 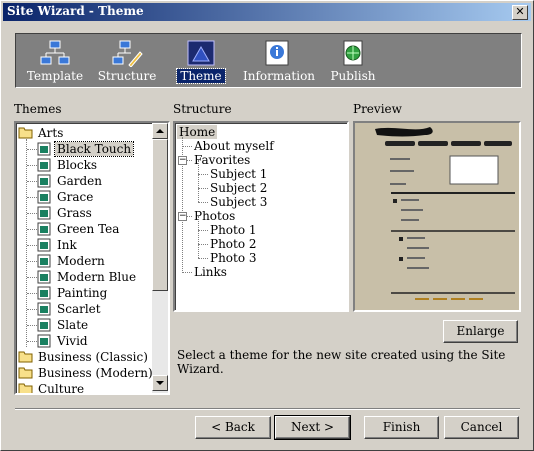 I want to click on footer-separator, so click(x=267, y=409).